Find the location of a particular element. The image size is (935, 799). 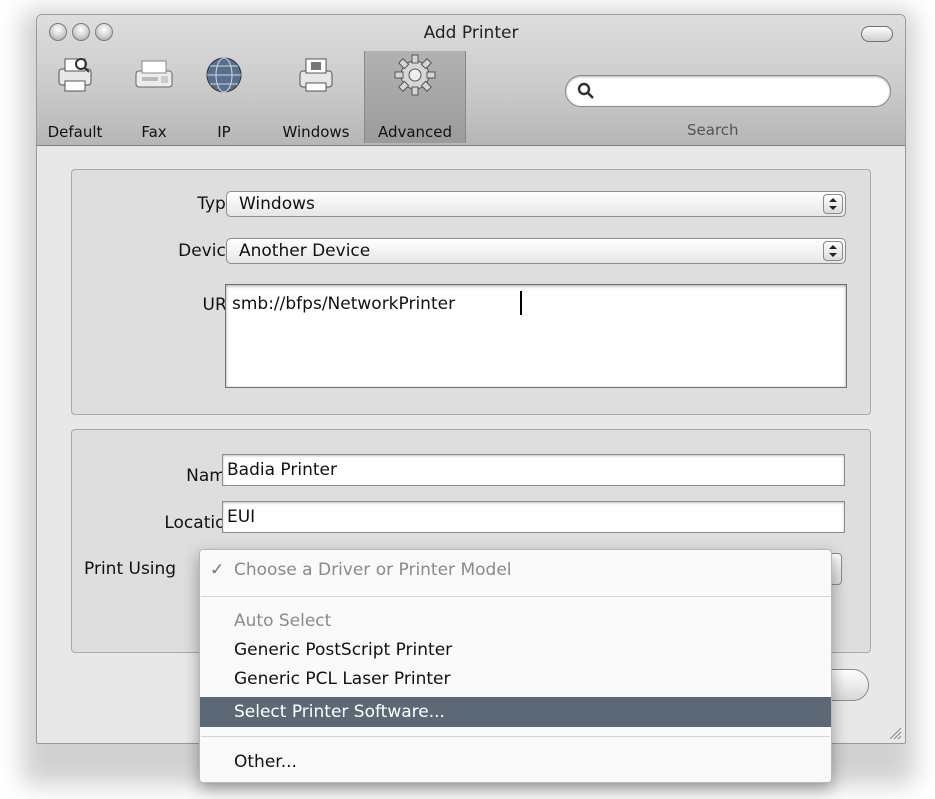

menu-item-label: Choose a Driver or Printer Model is located at coordinates (373, 570).